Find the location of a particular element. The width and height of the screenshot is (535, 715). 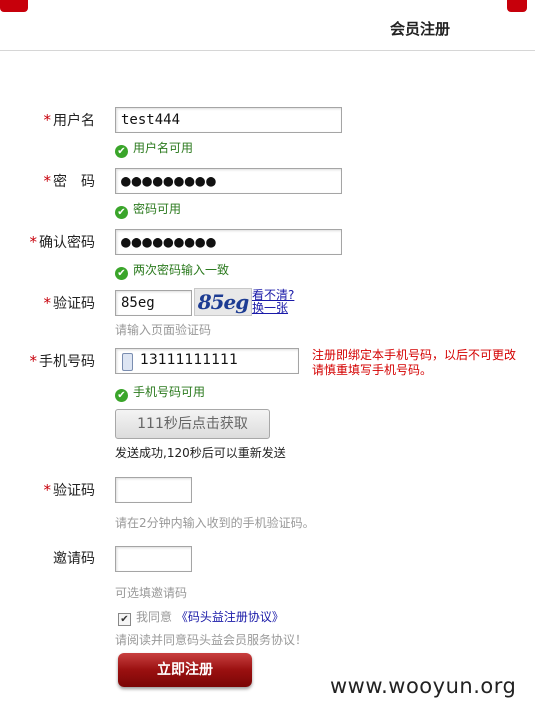

get-sms-code-button: 111秒后点击获取 is located at coordinates (192, 424).